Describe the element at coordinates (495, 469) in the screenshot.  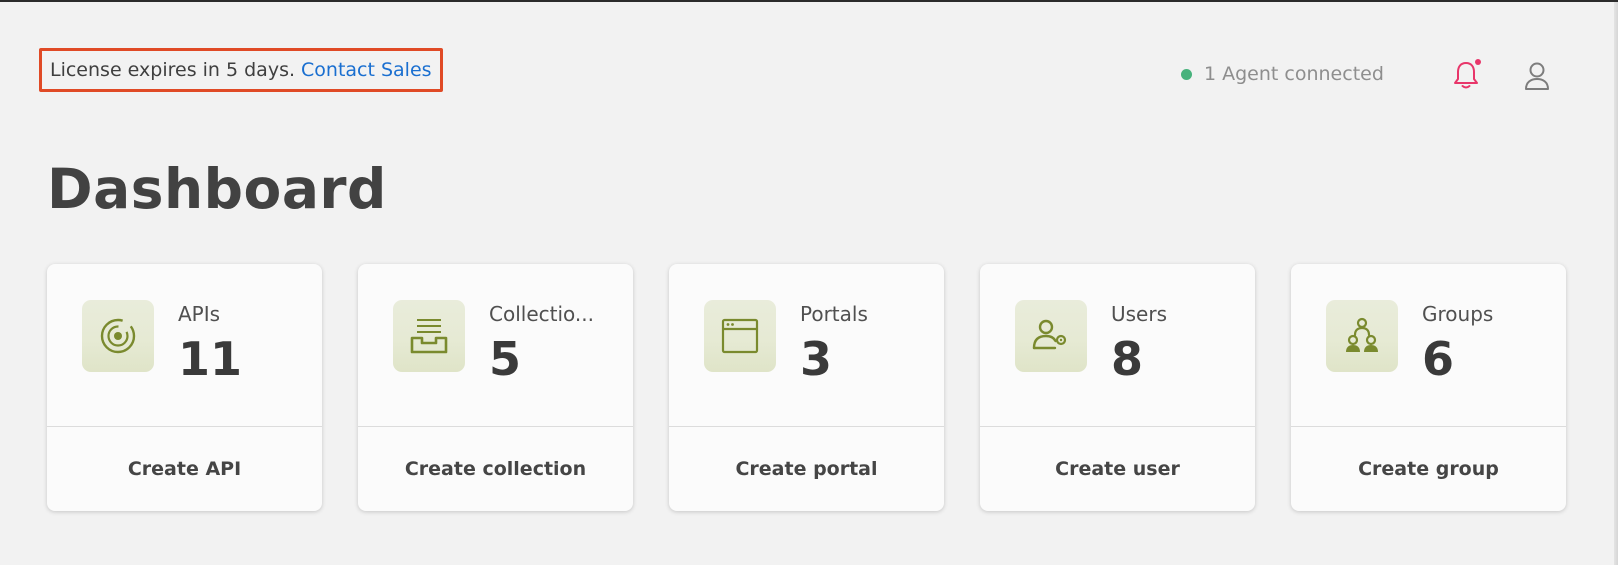
I see `create-collection-button: Create collection` at that location.